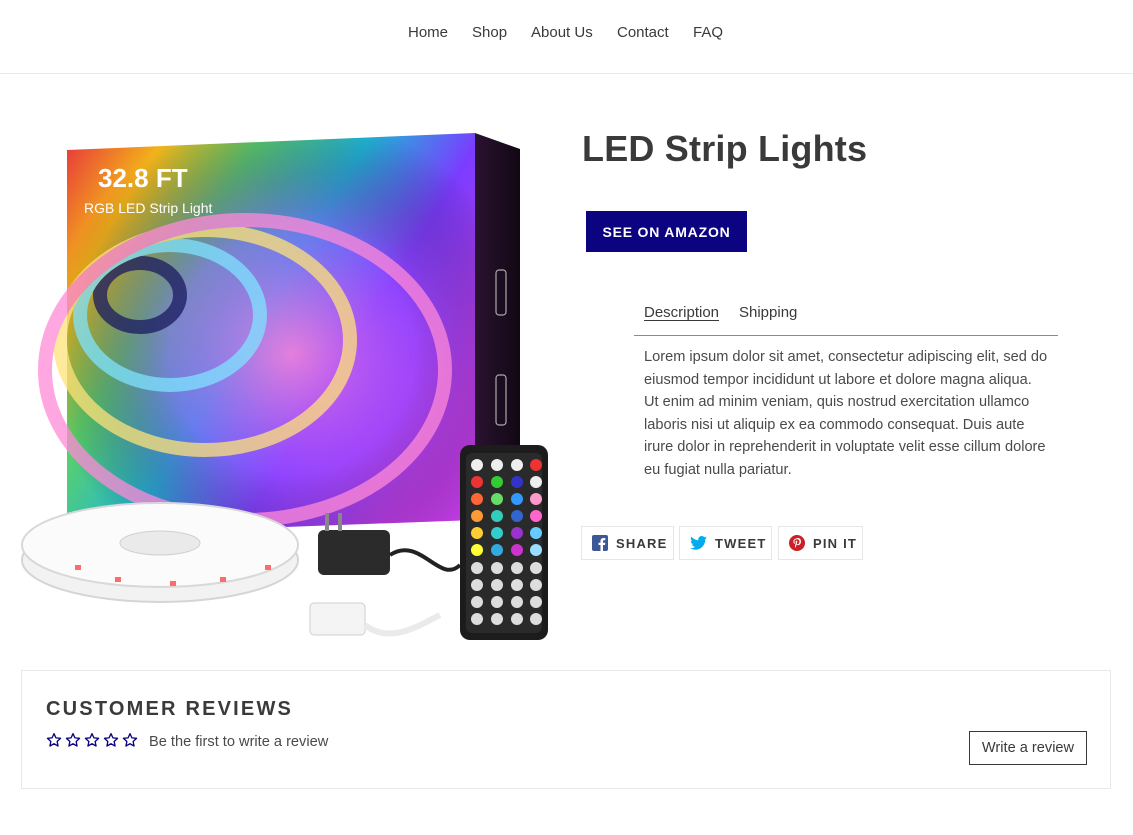  Describe the element at coordinates (239, 742) in the screenshot. I see `reviews-summary: Be the first to write a review` at that location.